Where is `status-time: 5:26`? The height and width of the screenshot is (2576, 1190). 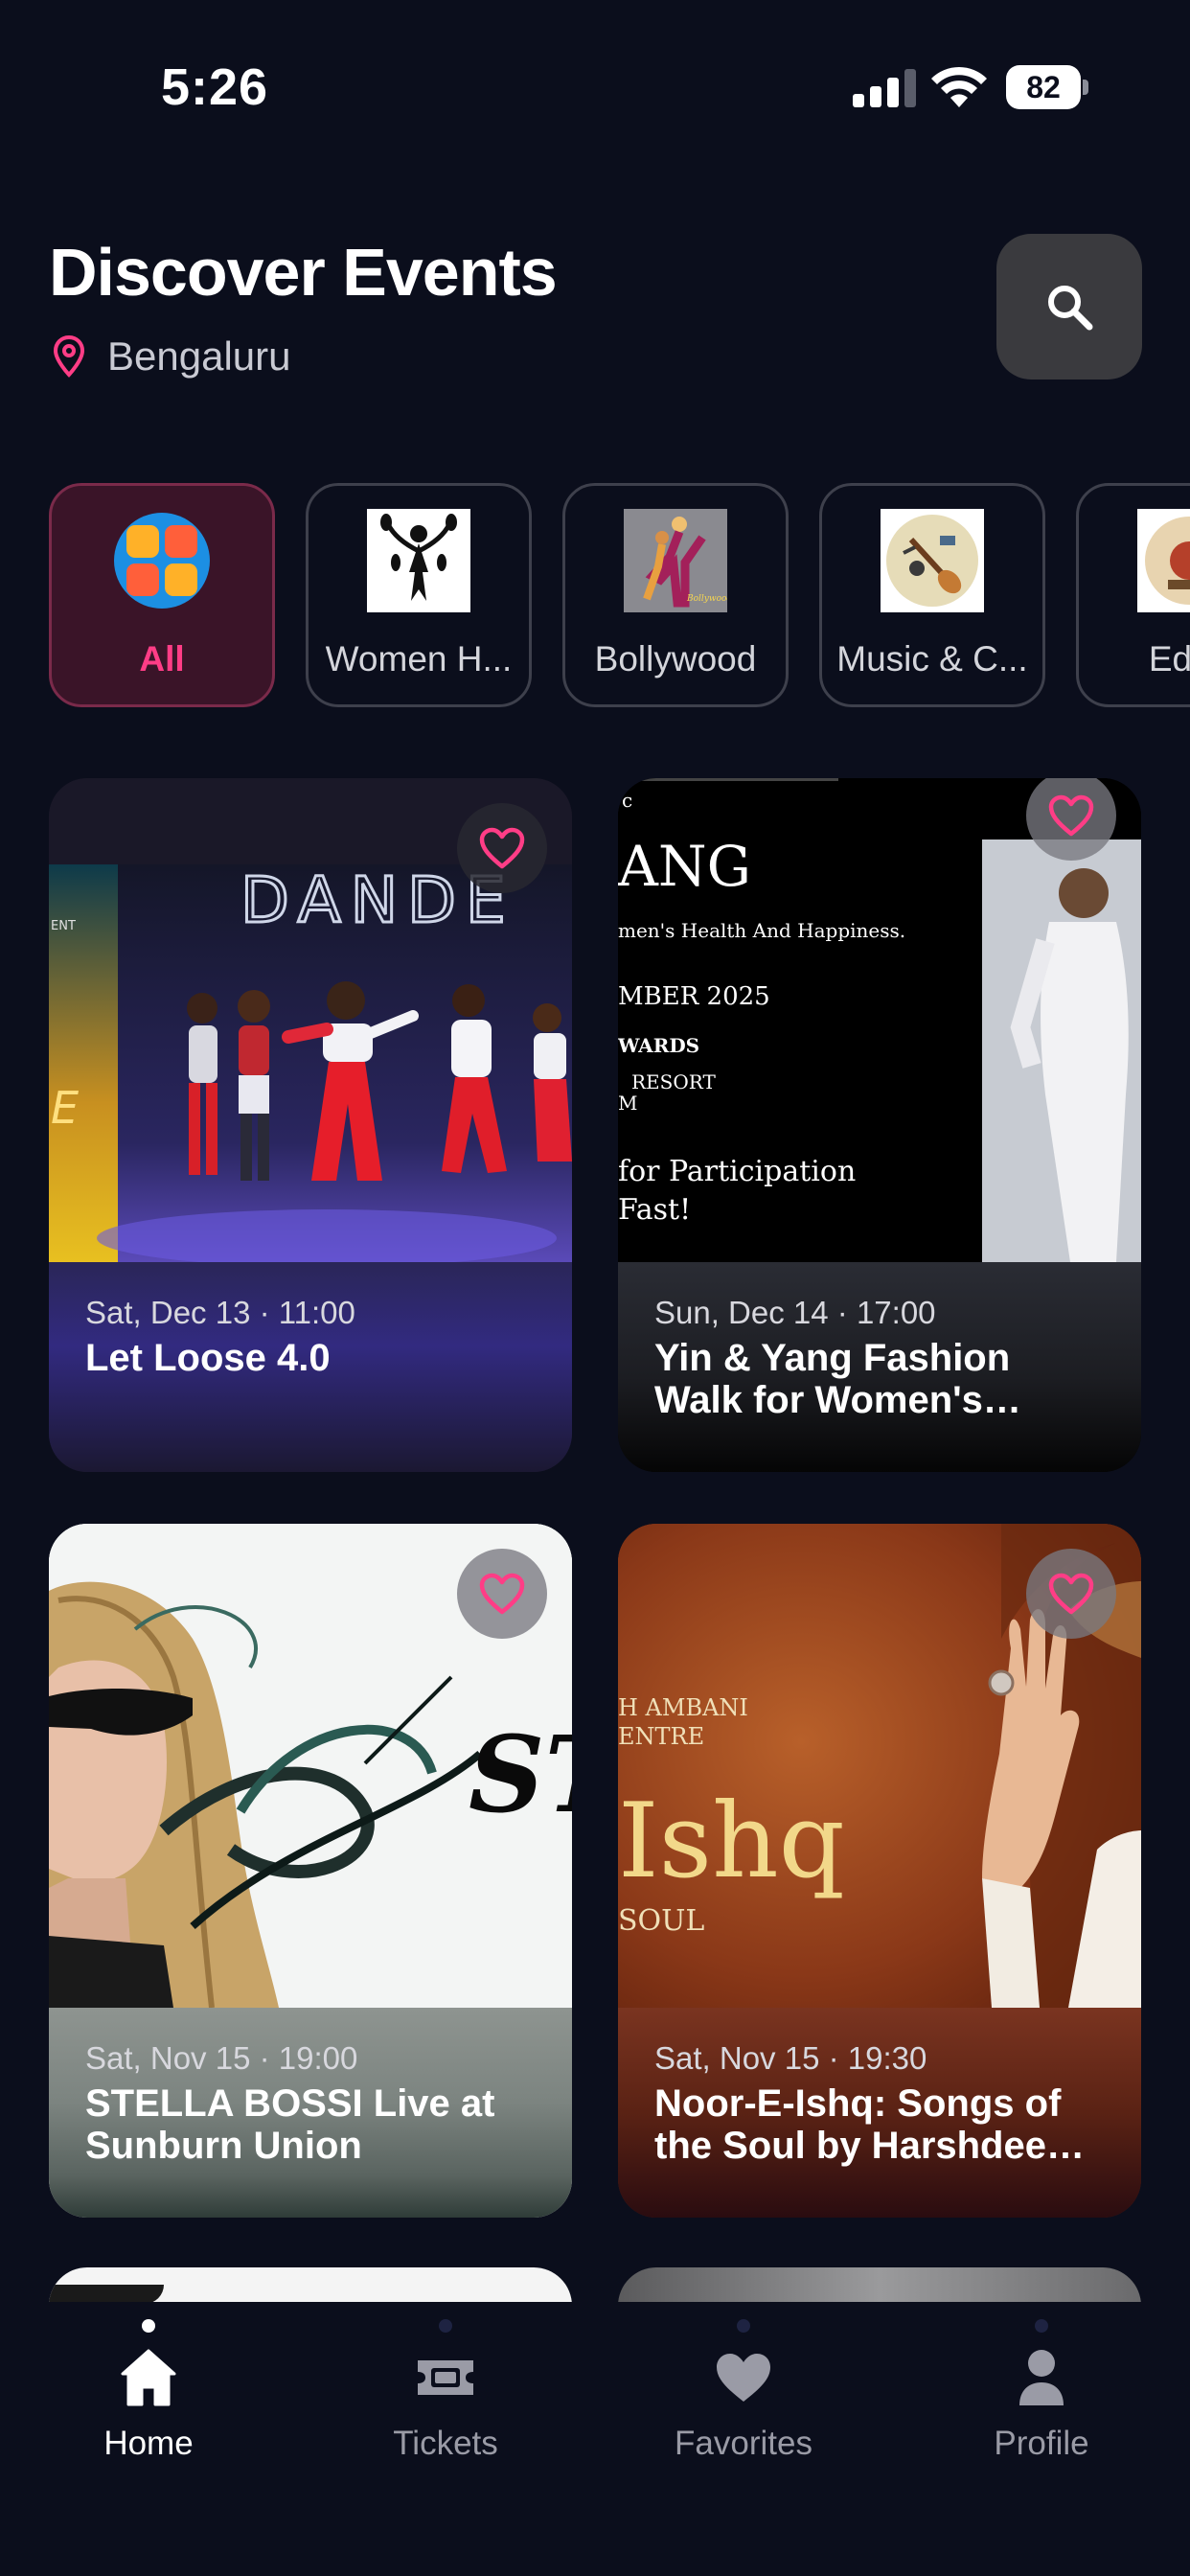
status-time: 5:26 is located at coordinates (215, 87).